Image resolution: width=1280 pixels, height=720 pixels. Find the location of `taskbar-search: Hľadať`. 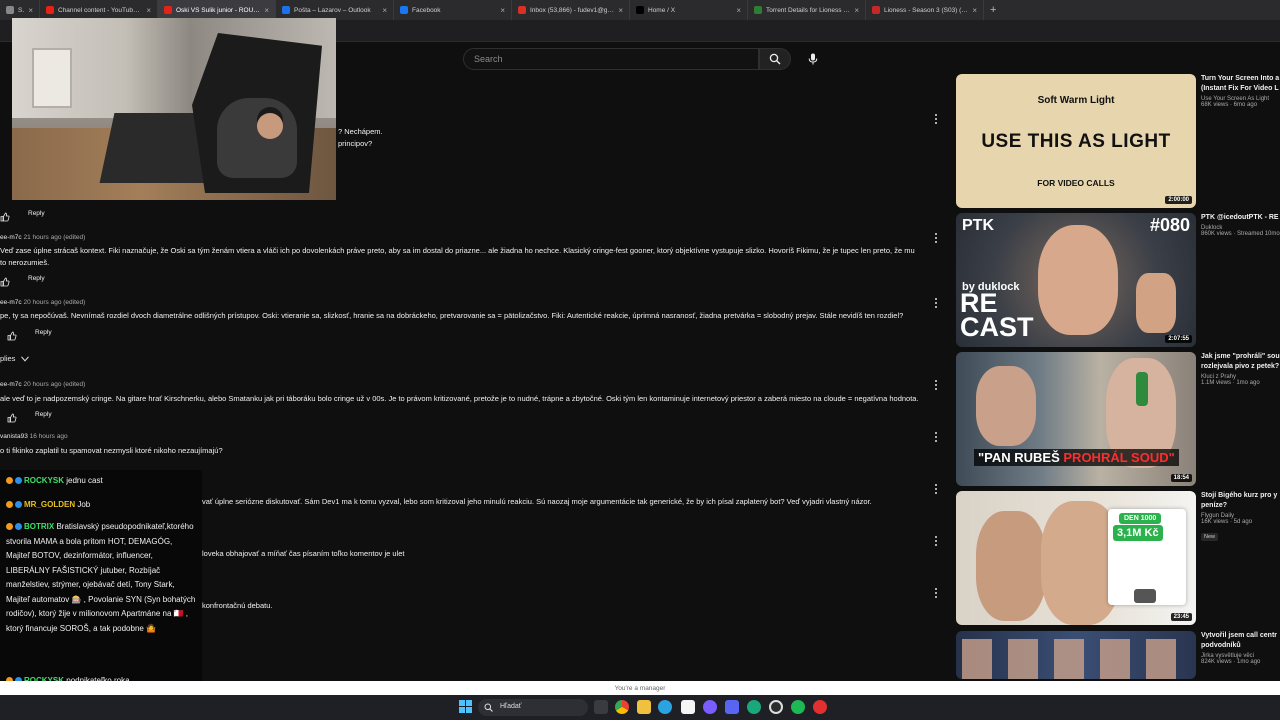

taskbar-search: Hľadať is located at coordinates (533, 707).